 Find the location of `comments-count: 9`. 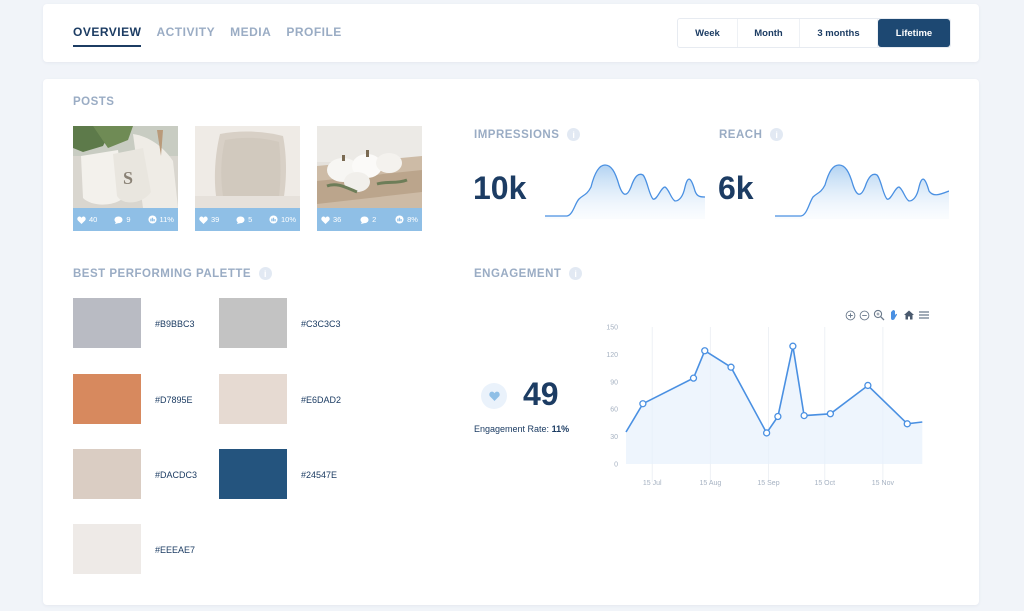

comments-count: 9 is located at coordinates (128, 219).